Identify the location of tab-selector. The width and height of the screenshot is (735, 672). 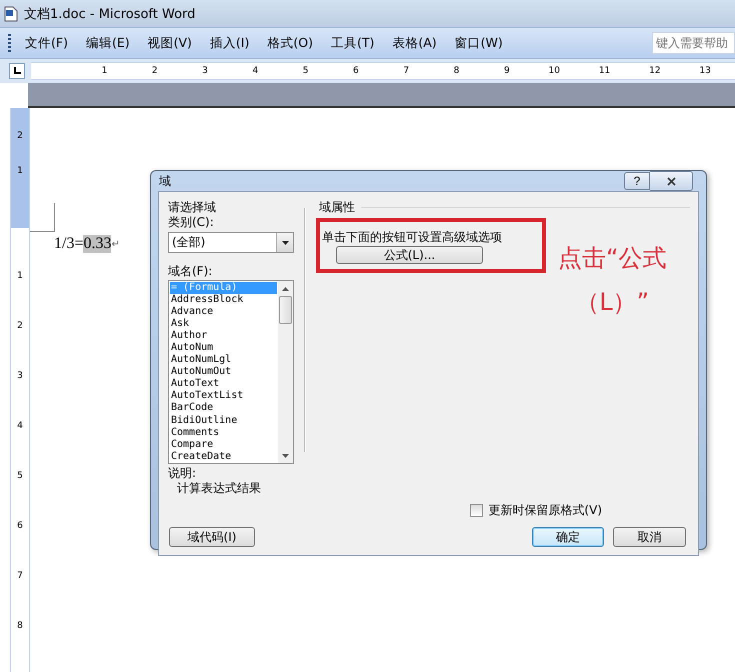
(17, 71).